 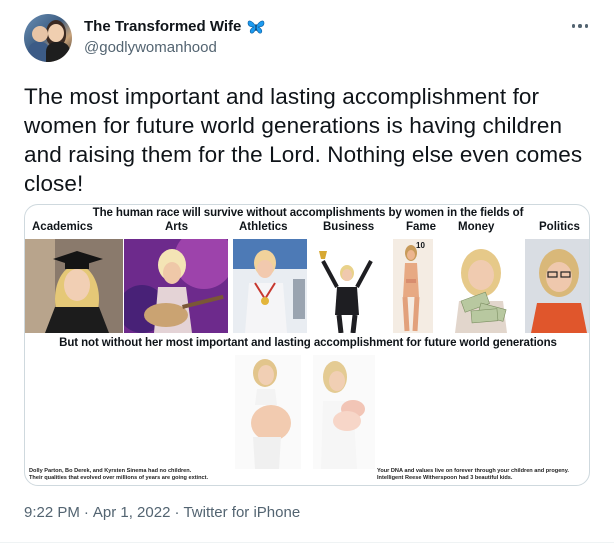 What do you see at coordinates (348, 286) in the screenshot?
I see `photo-business` at bounding box center [348, 286].